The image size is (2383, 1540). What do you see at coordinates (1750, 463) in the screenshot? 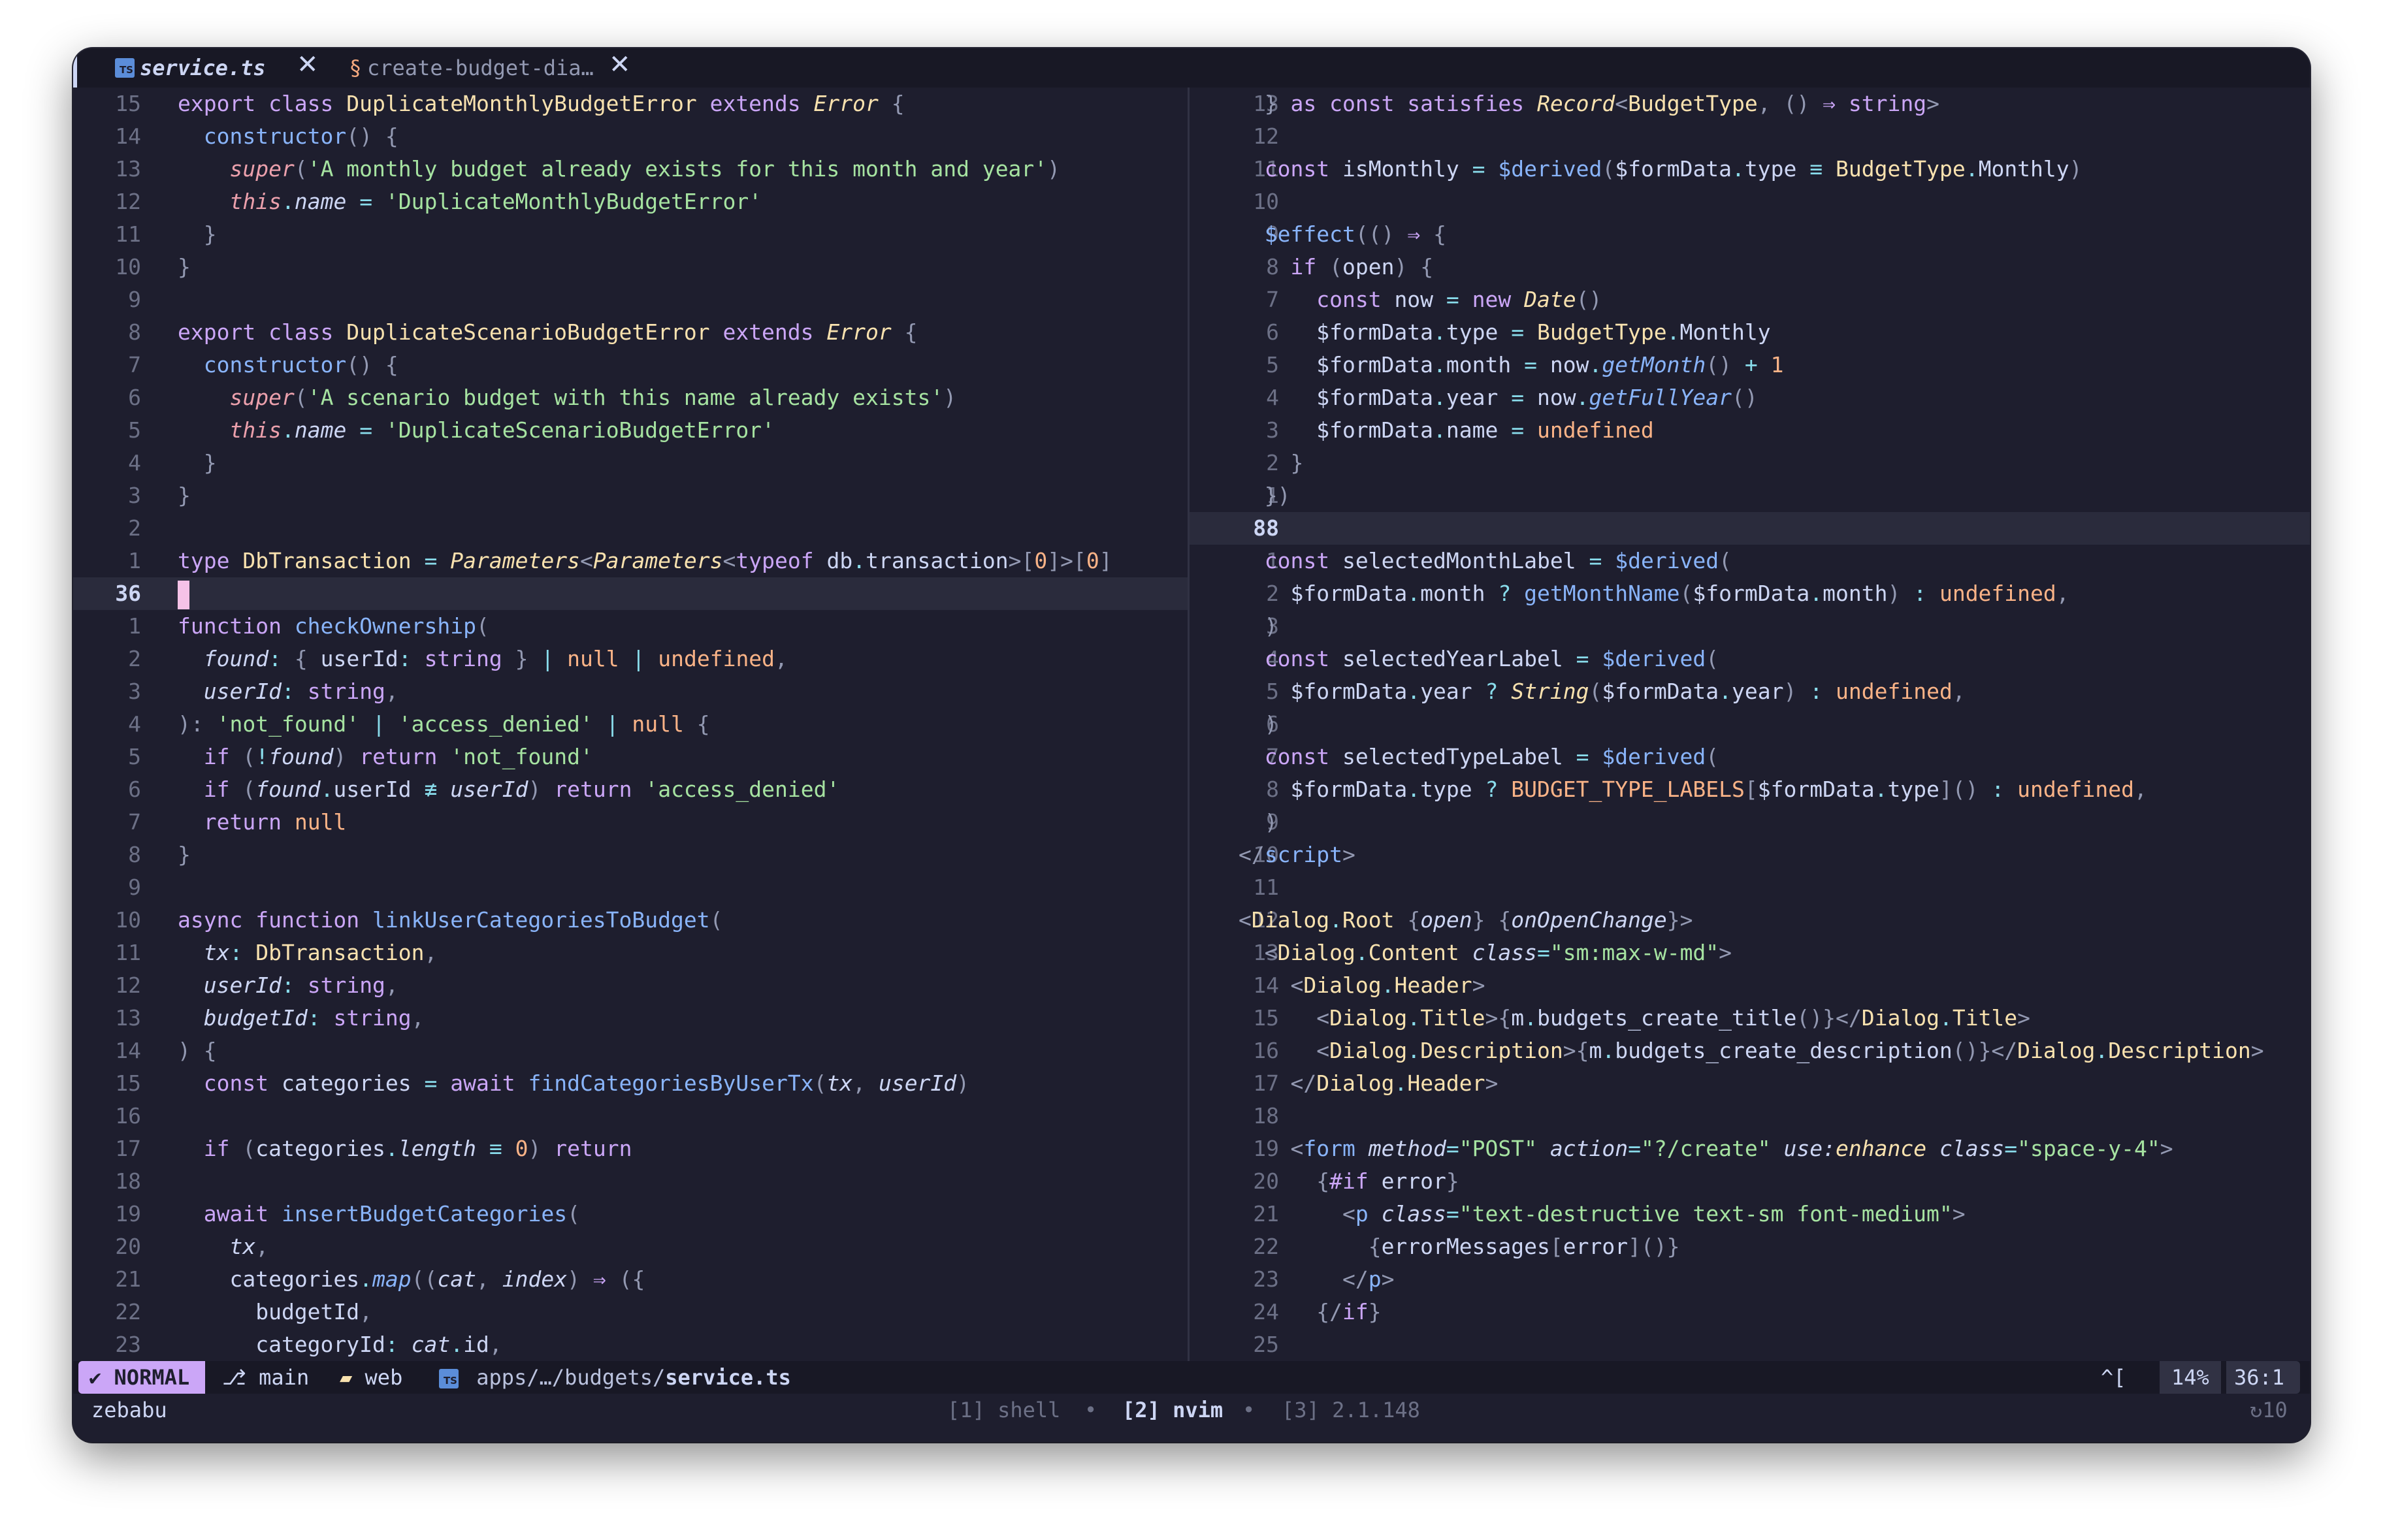
I see `code-line: 2 }` at bounding box center [1750, 463].